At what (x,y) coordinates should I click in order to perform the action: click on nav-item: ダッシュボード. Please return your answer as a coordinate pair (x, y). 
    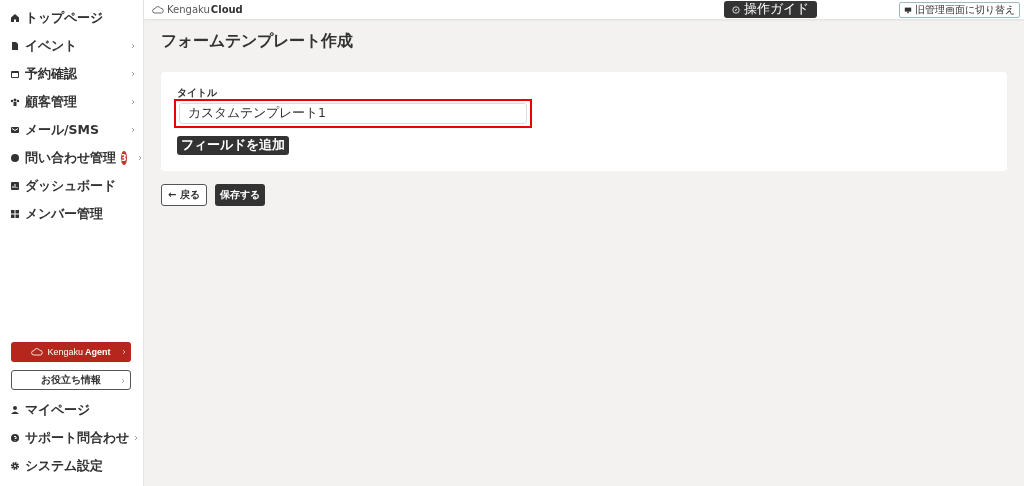
    Looking at the image, I should click on (71, 186).